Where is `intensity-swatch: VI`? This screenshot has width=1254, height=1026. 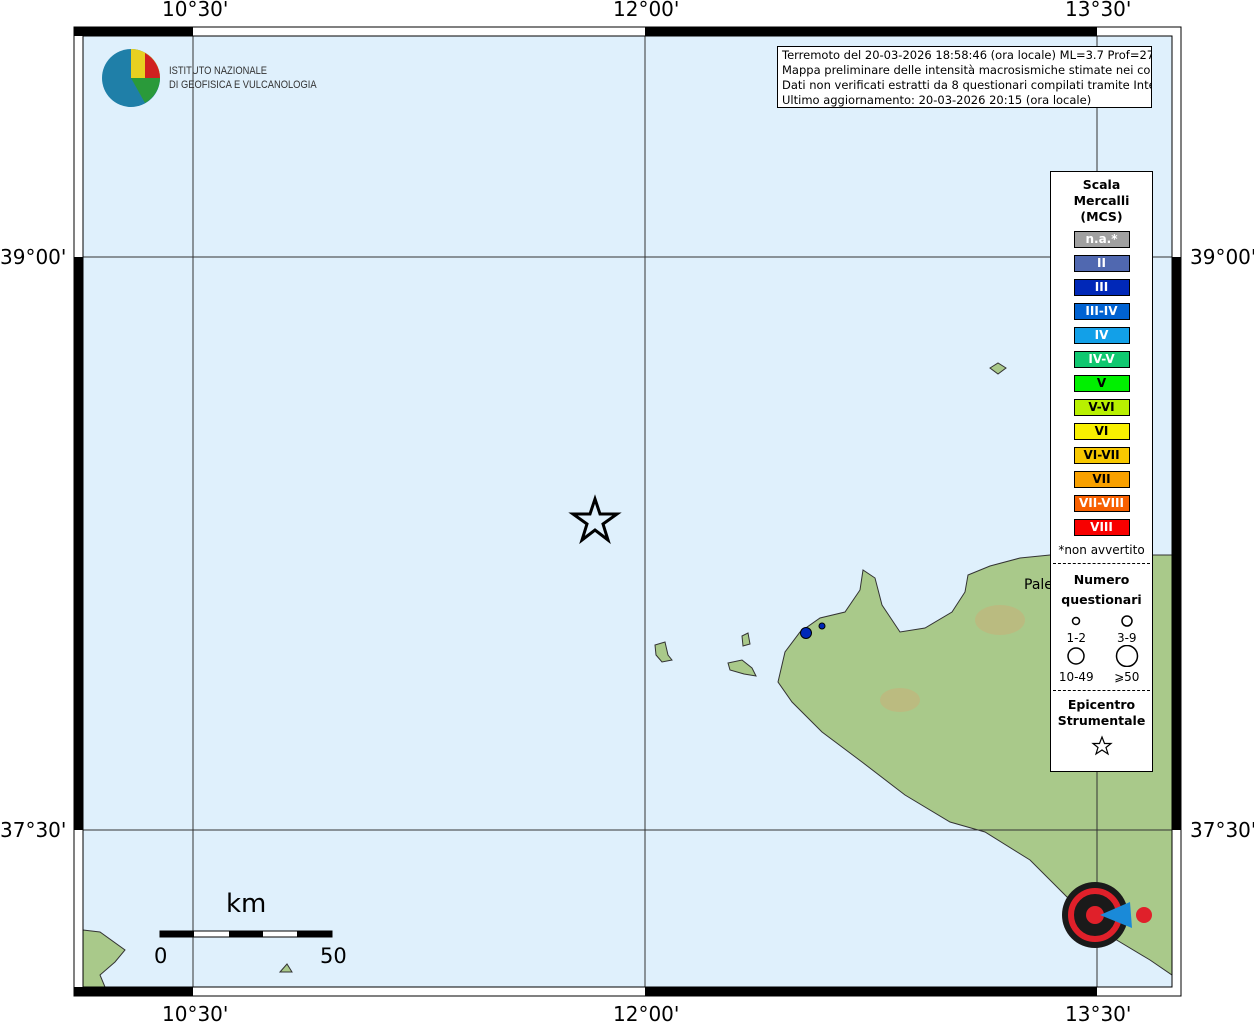 intensity-swatch: VI is located at coordinates (1101, 431).